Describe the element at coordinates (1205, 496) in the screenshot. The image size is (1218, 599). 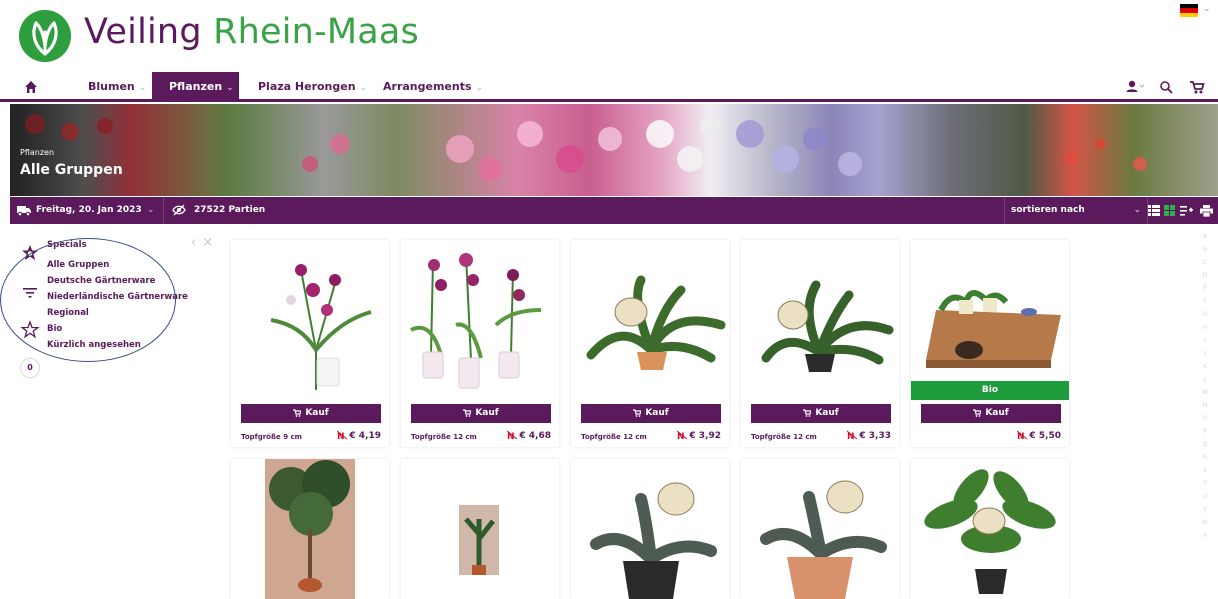
I see `rail-letter: U` at that location.